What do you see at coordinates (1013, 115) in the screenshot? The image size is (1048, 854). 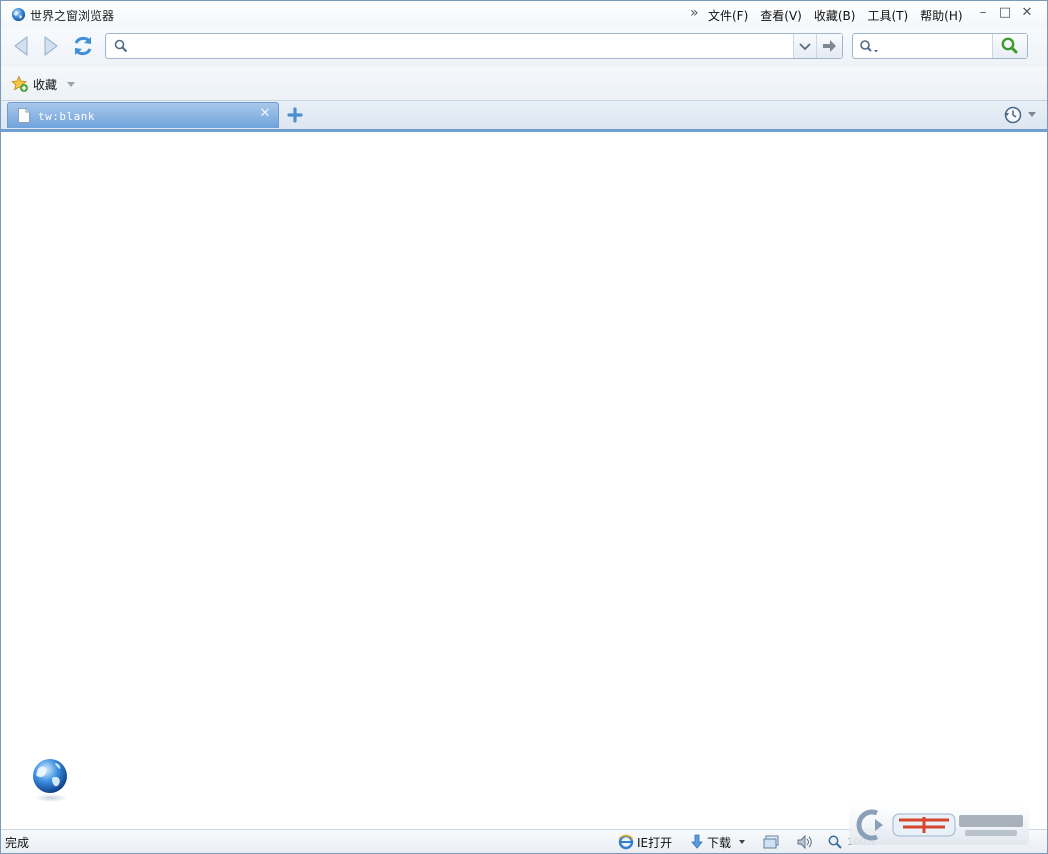 I see `history-clock-icon` at bounding box center [1013, 115].